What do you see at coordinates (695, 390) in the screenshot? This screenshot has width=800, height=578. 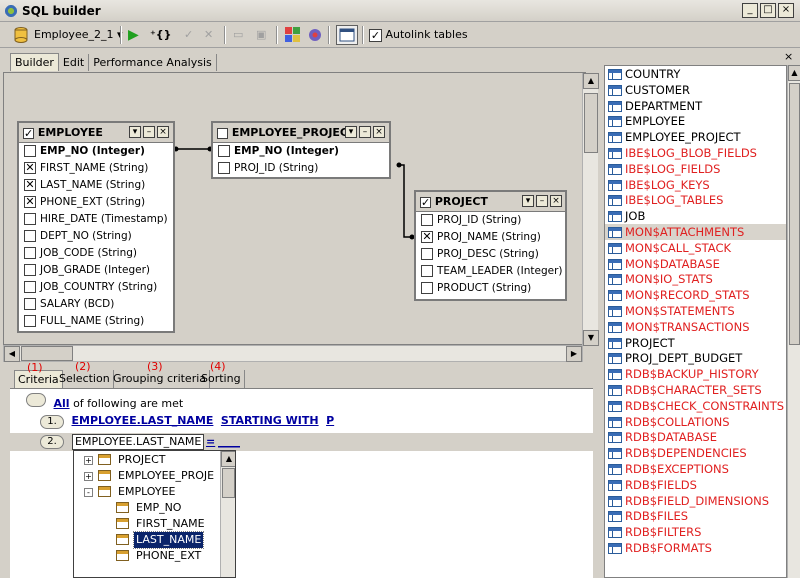 I see `table-list-item: RDB$CHARACTER_SETS` at bounding box center [695, 390].